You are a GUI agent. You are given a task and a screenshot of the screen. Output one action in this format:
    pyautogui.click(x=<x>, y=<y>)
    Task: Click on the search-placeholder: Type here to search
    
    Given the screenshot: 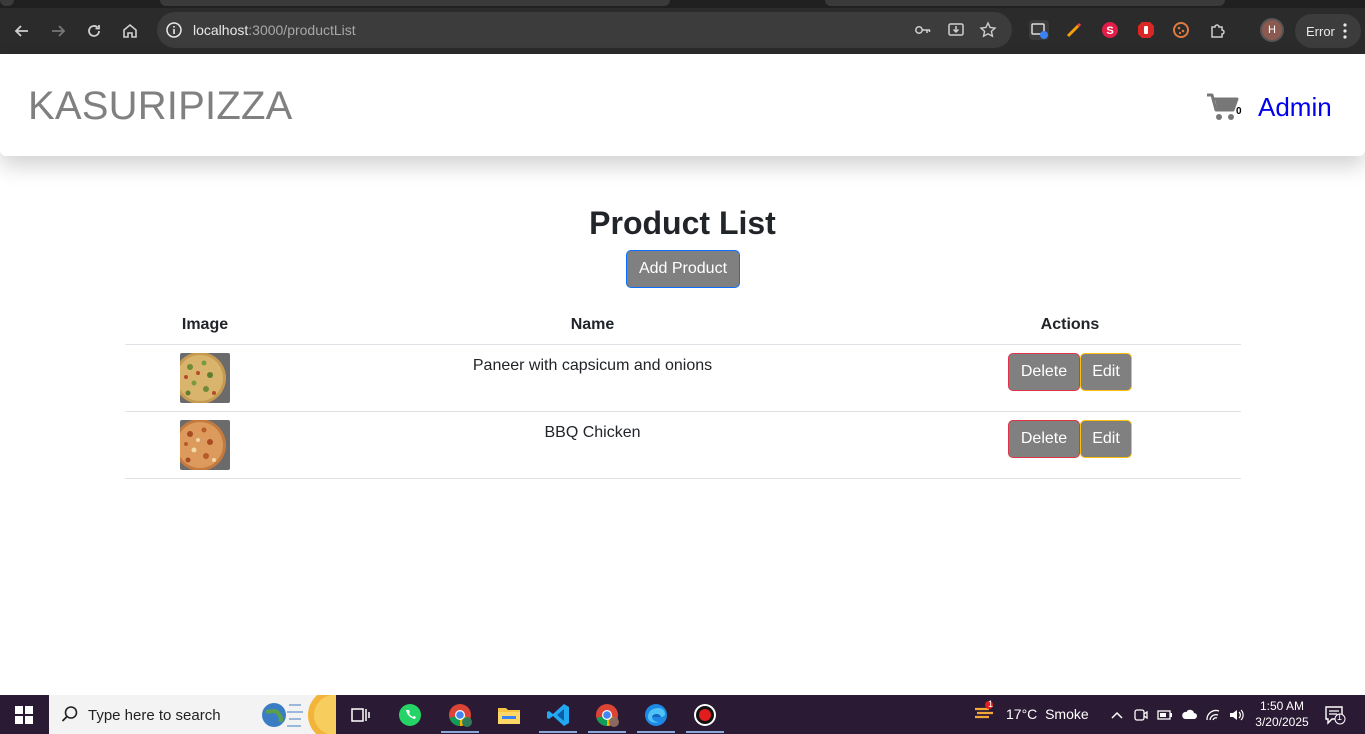 What is the action you would take?
    pyautogui.click(x=154, y=715)
    